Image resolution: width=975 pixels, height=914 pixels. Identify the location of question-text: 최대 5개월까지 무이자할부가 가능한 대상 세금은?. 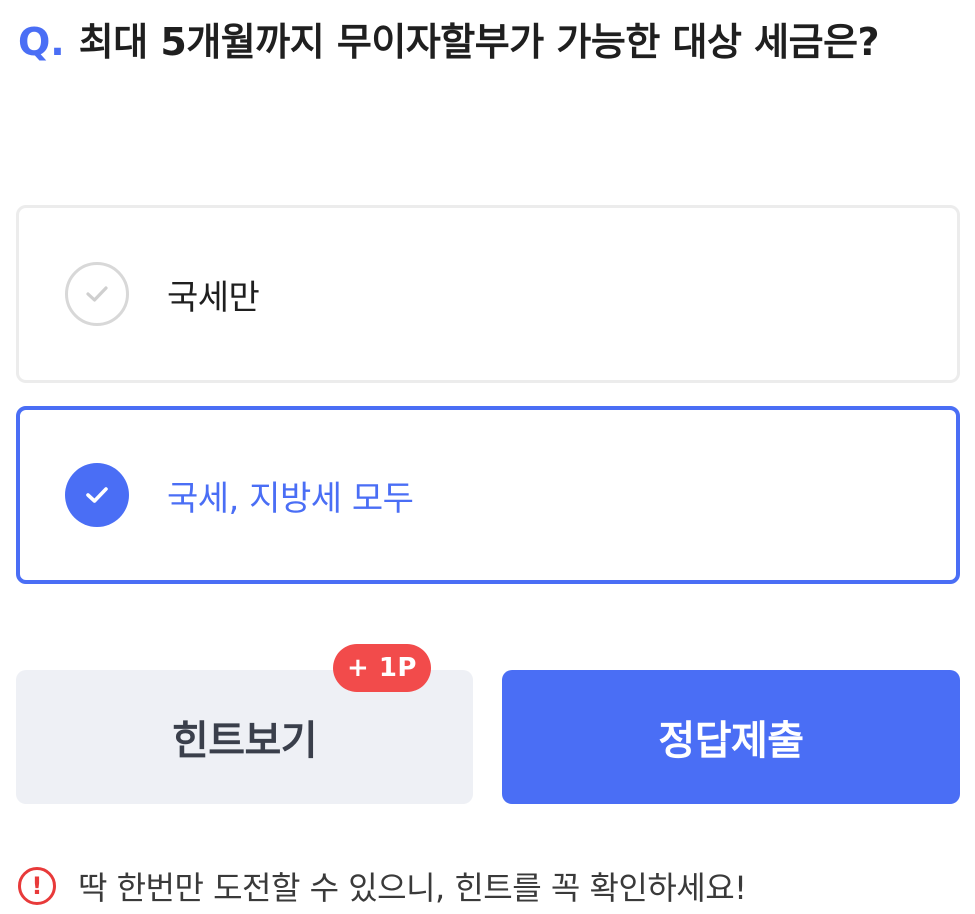
(479, 42).